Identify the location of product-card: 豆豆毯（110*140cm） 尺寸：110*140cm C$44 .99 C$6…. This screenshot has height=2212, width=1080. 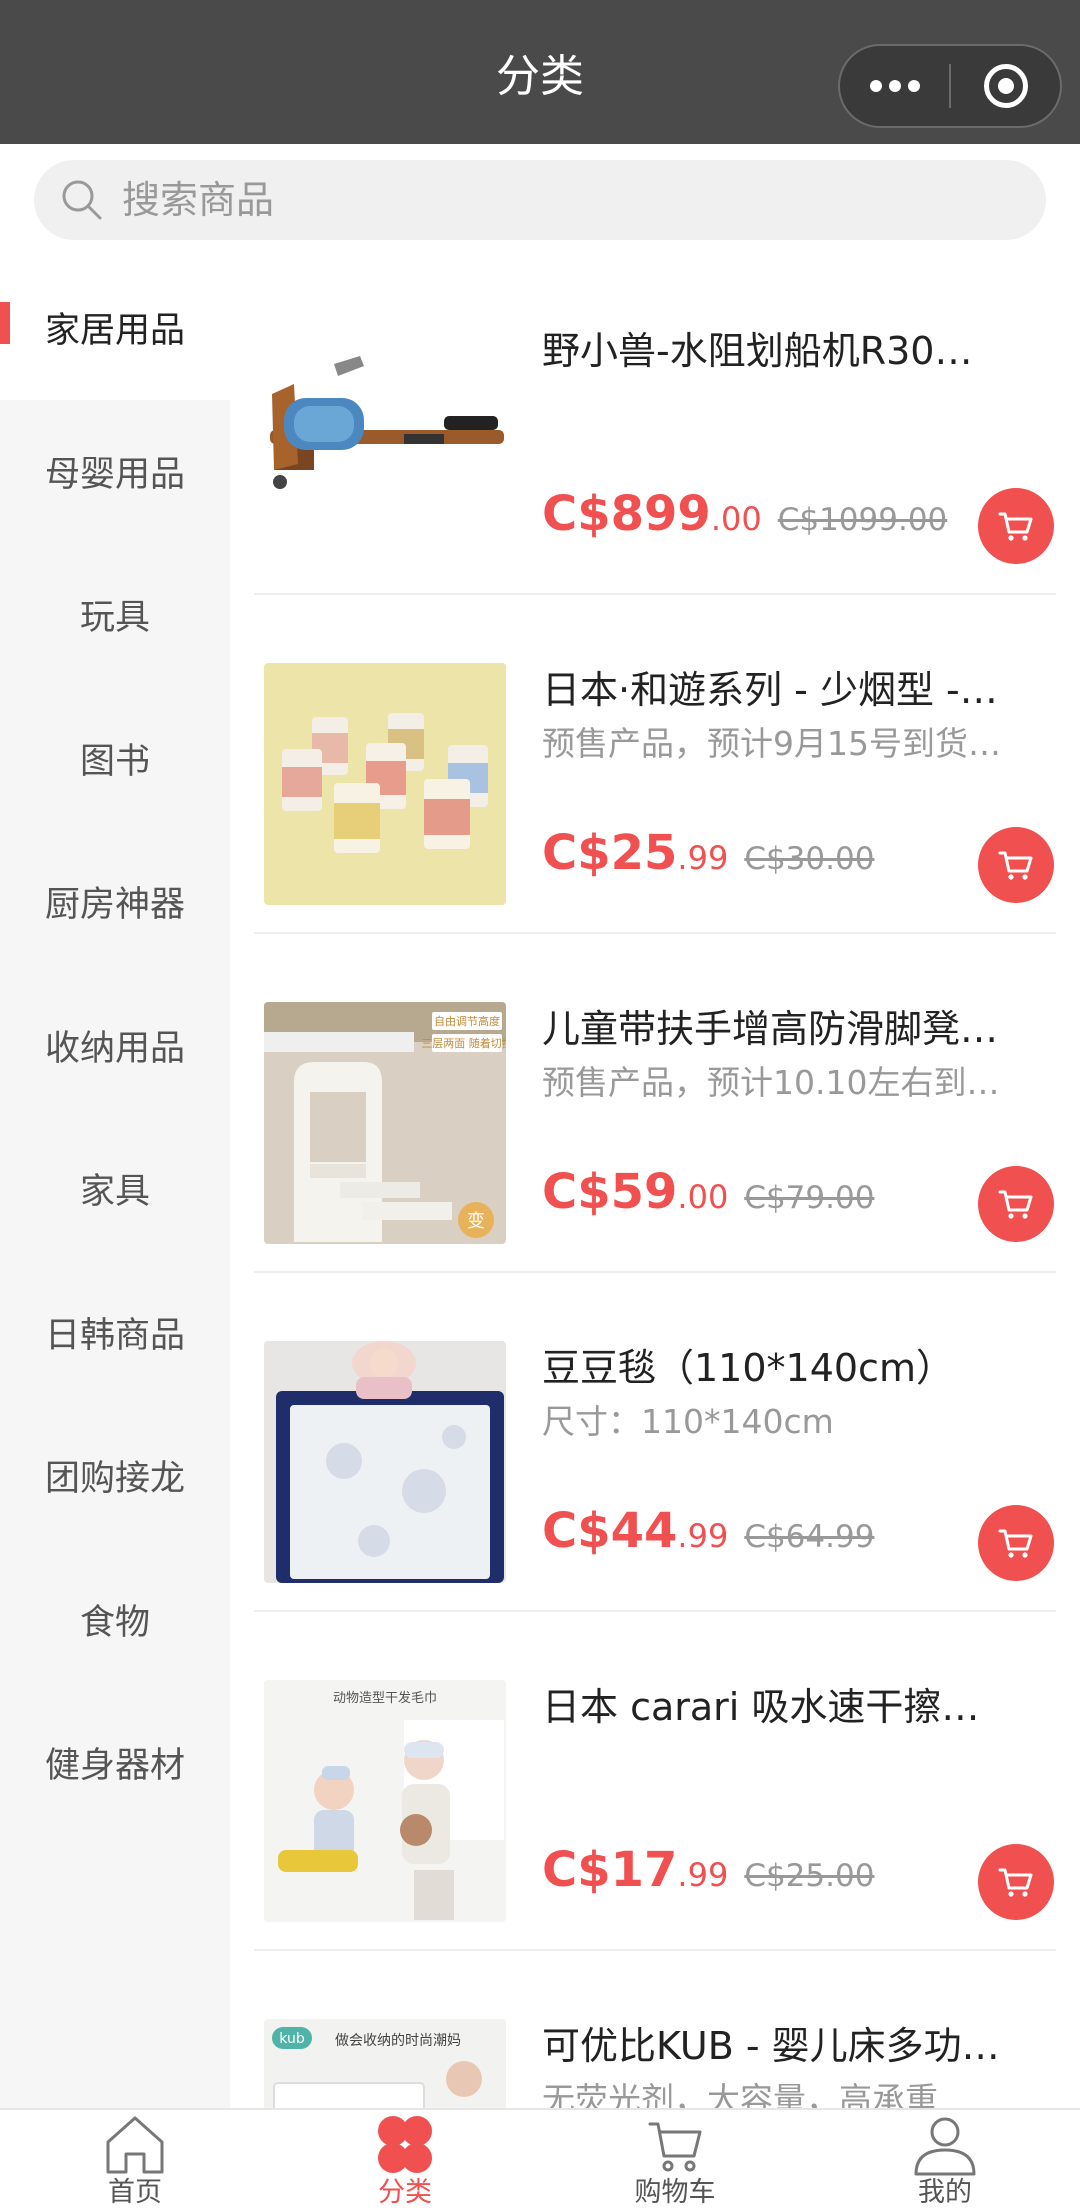
(655, 1442).